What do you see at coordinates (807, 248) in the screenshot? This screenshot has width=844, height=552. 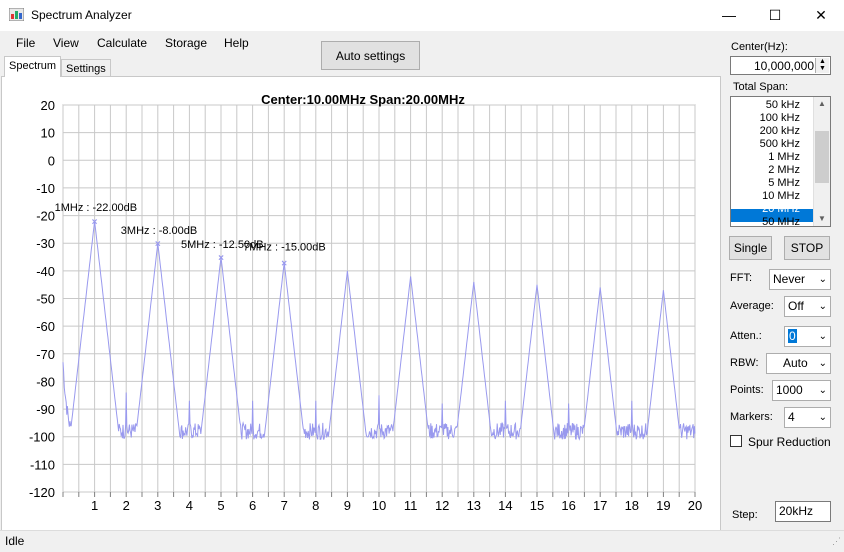 I see `stop-button: STOP` at bounding box center [807, 248].